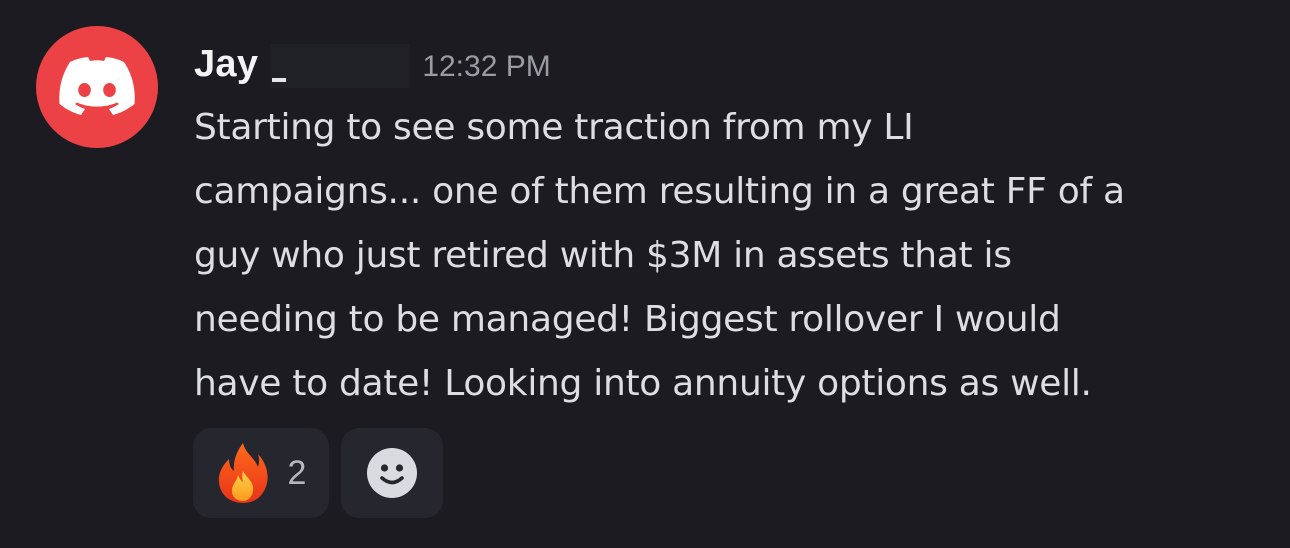  What do you see at coordinates (340, 66) in the screenshot?
I see `redacted-name` at bounding box center [340, 66].